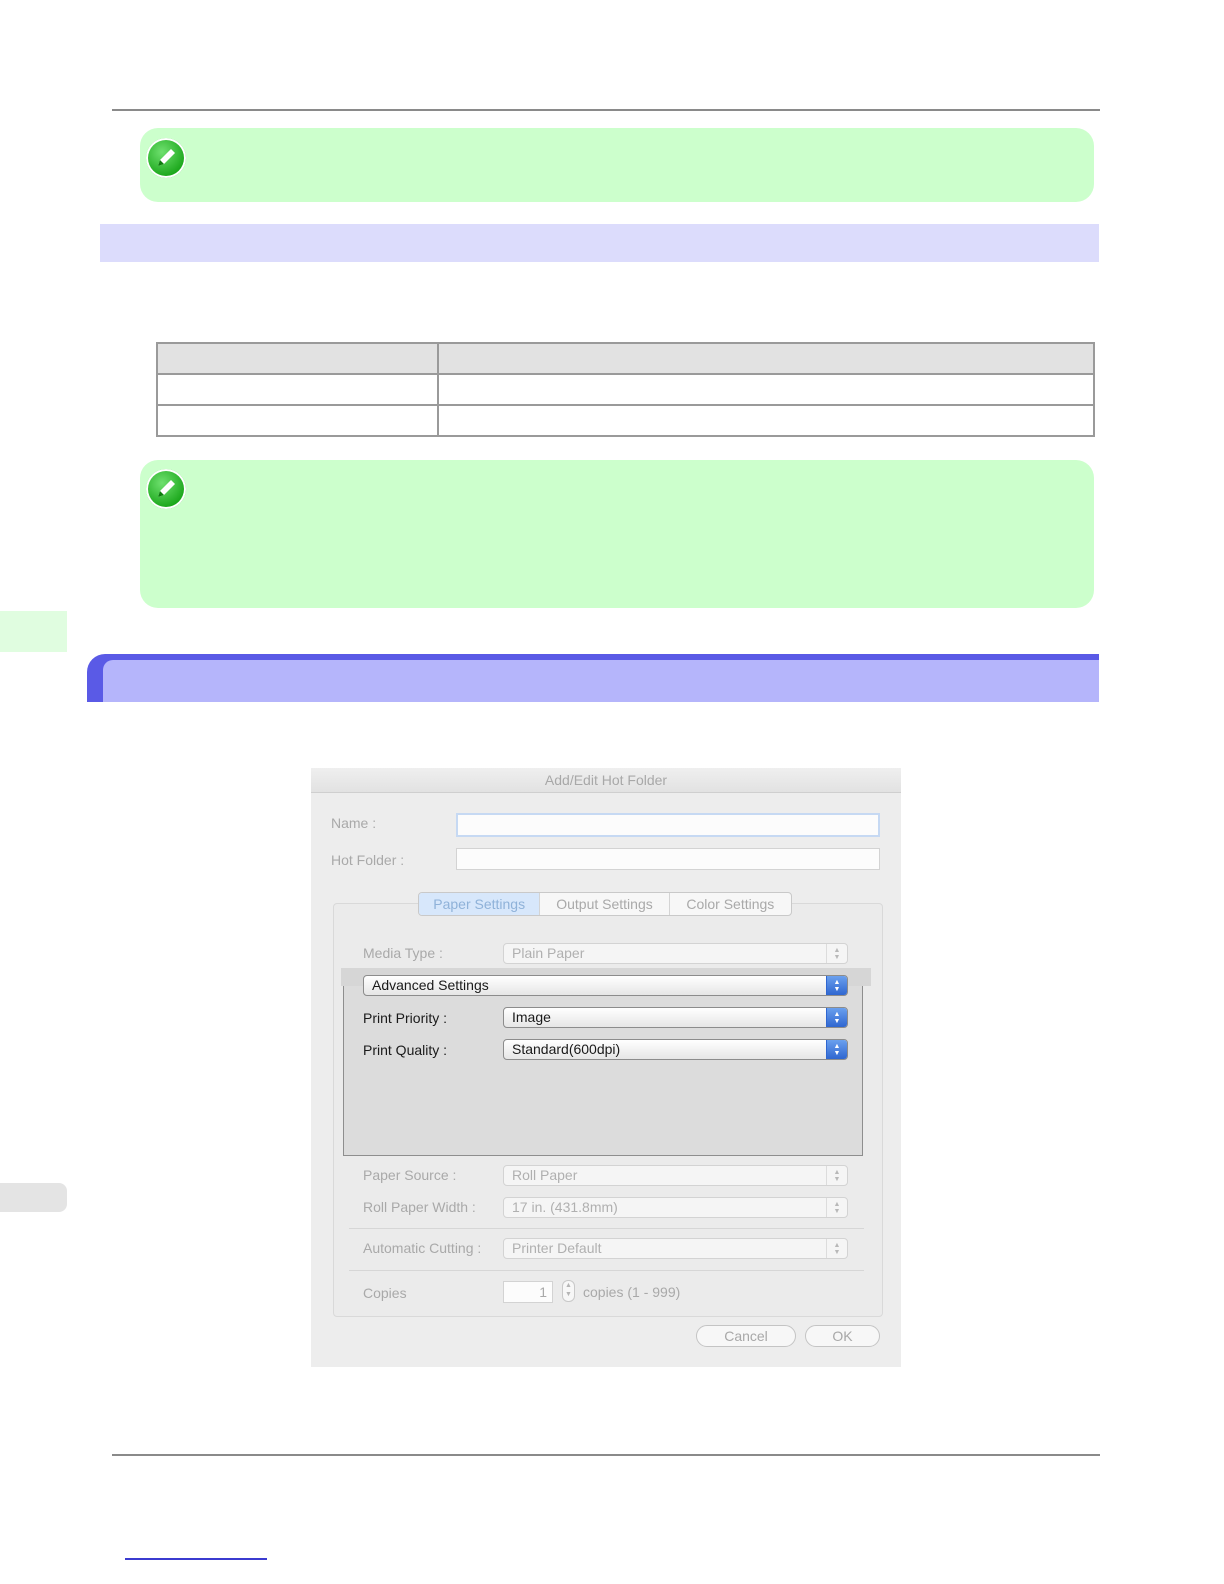 The height and width of the screenshot is (1584, 1224). What do you see at coordinates (566, 1049) in the screenshot?
I see `print-quality-value: Standard(600dpi)` at bounding box center [566, 1049].